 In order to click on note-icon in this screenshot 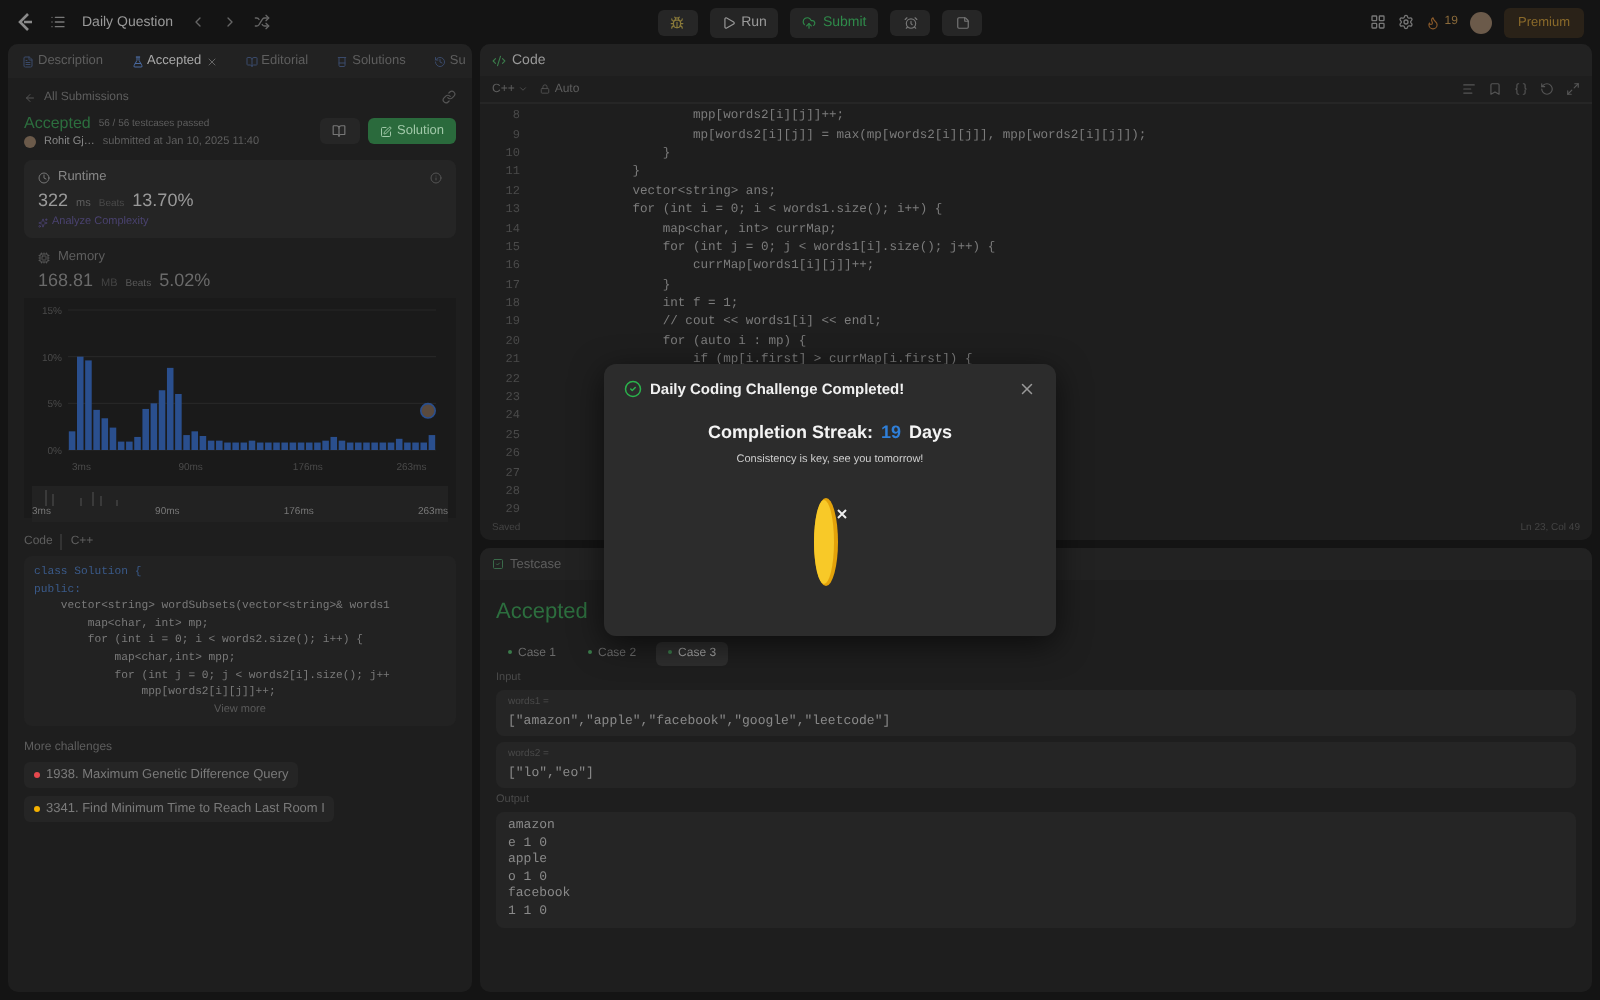, I will do `click(962, 22)`.